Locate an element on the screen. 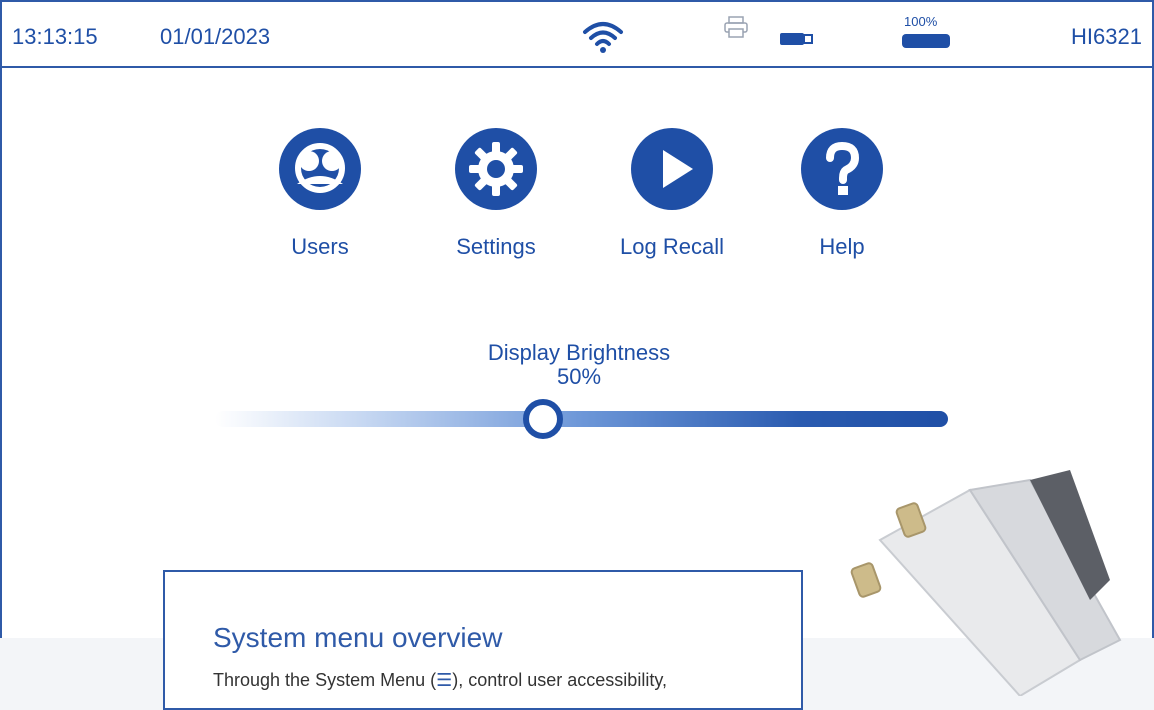 The image size is (1154, 710). usb-icon is located at coordinates (796, 39).